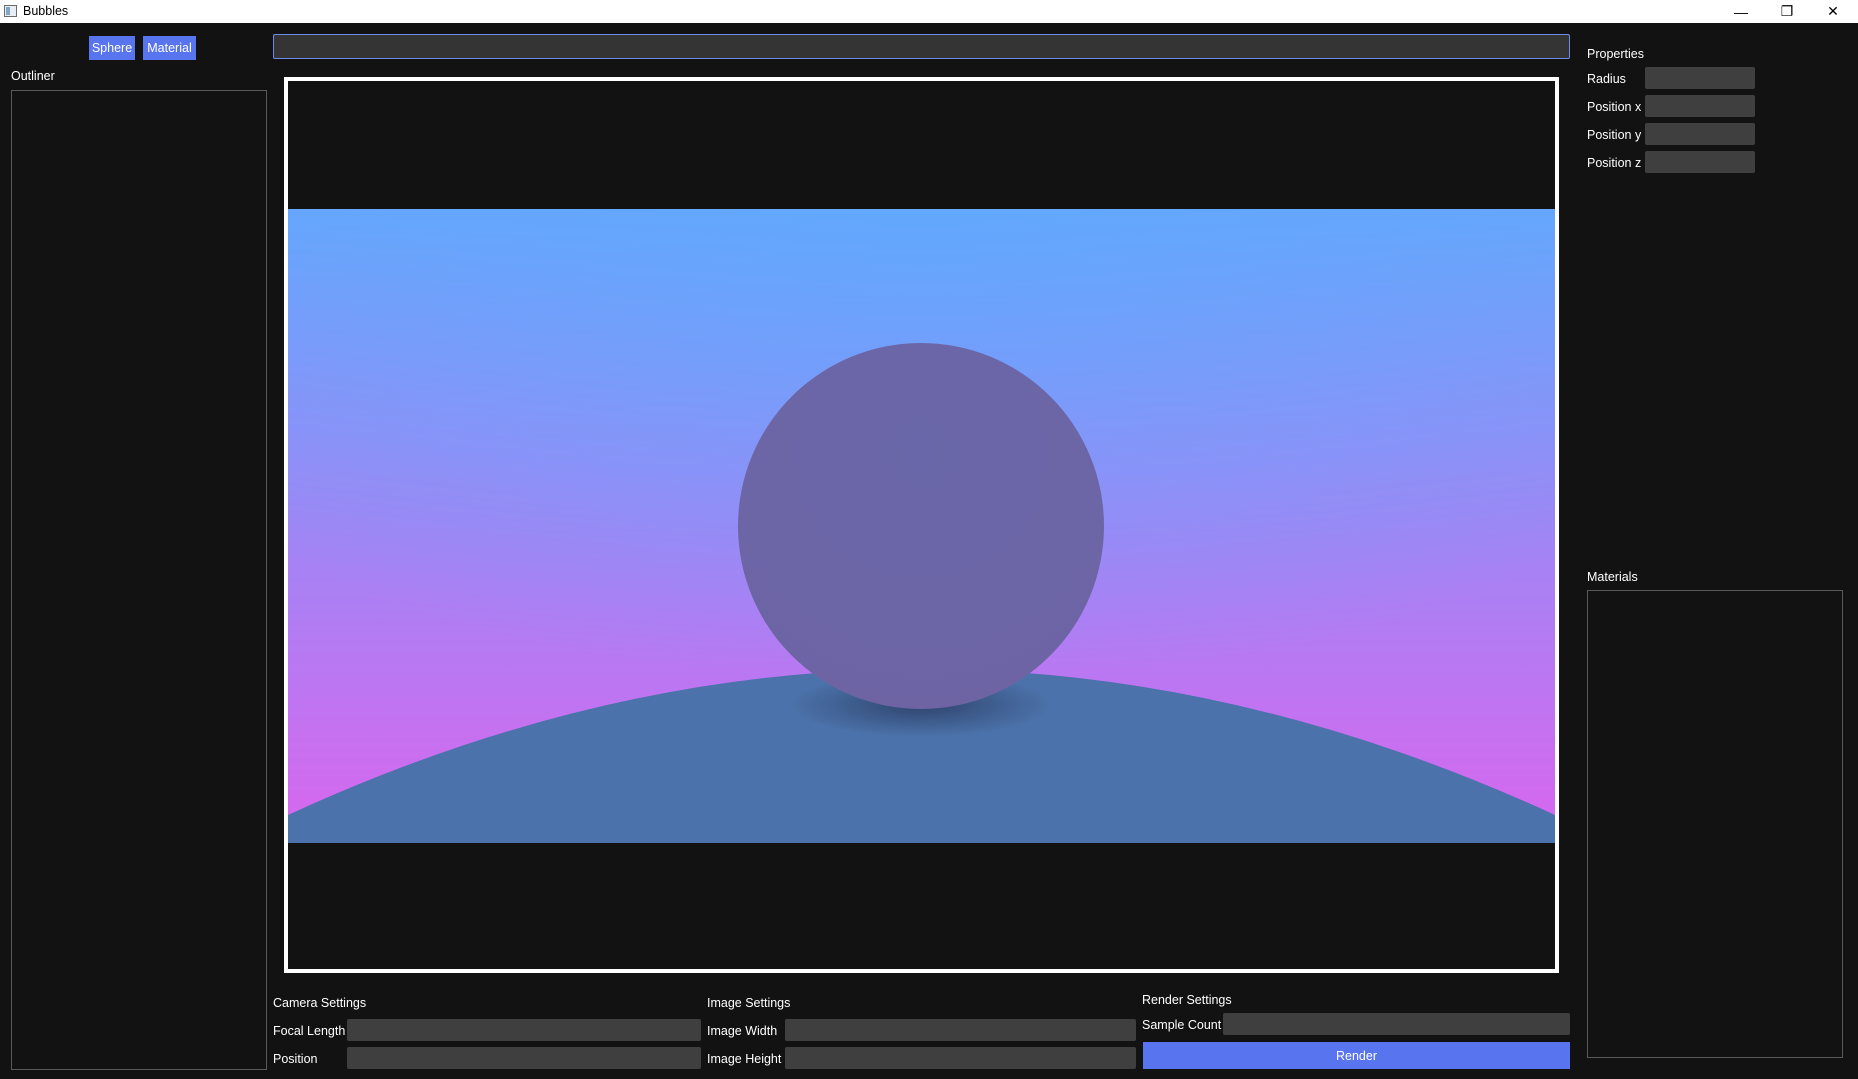 Image resolution: width=1858 pixels, height=1079 pixels. I want to click on position-z-input, so click(1700, 162).